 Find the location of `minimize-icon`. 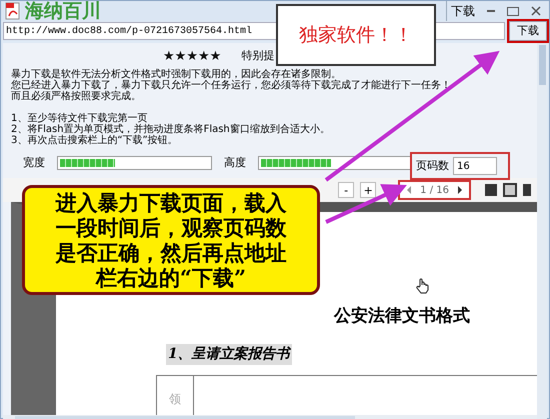

minimize-icon is located at coordinates (491, 11).